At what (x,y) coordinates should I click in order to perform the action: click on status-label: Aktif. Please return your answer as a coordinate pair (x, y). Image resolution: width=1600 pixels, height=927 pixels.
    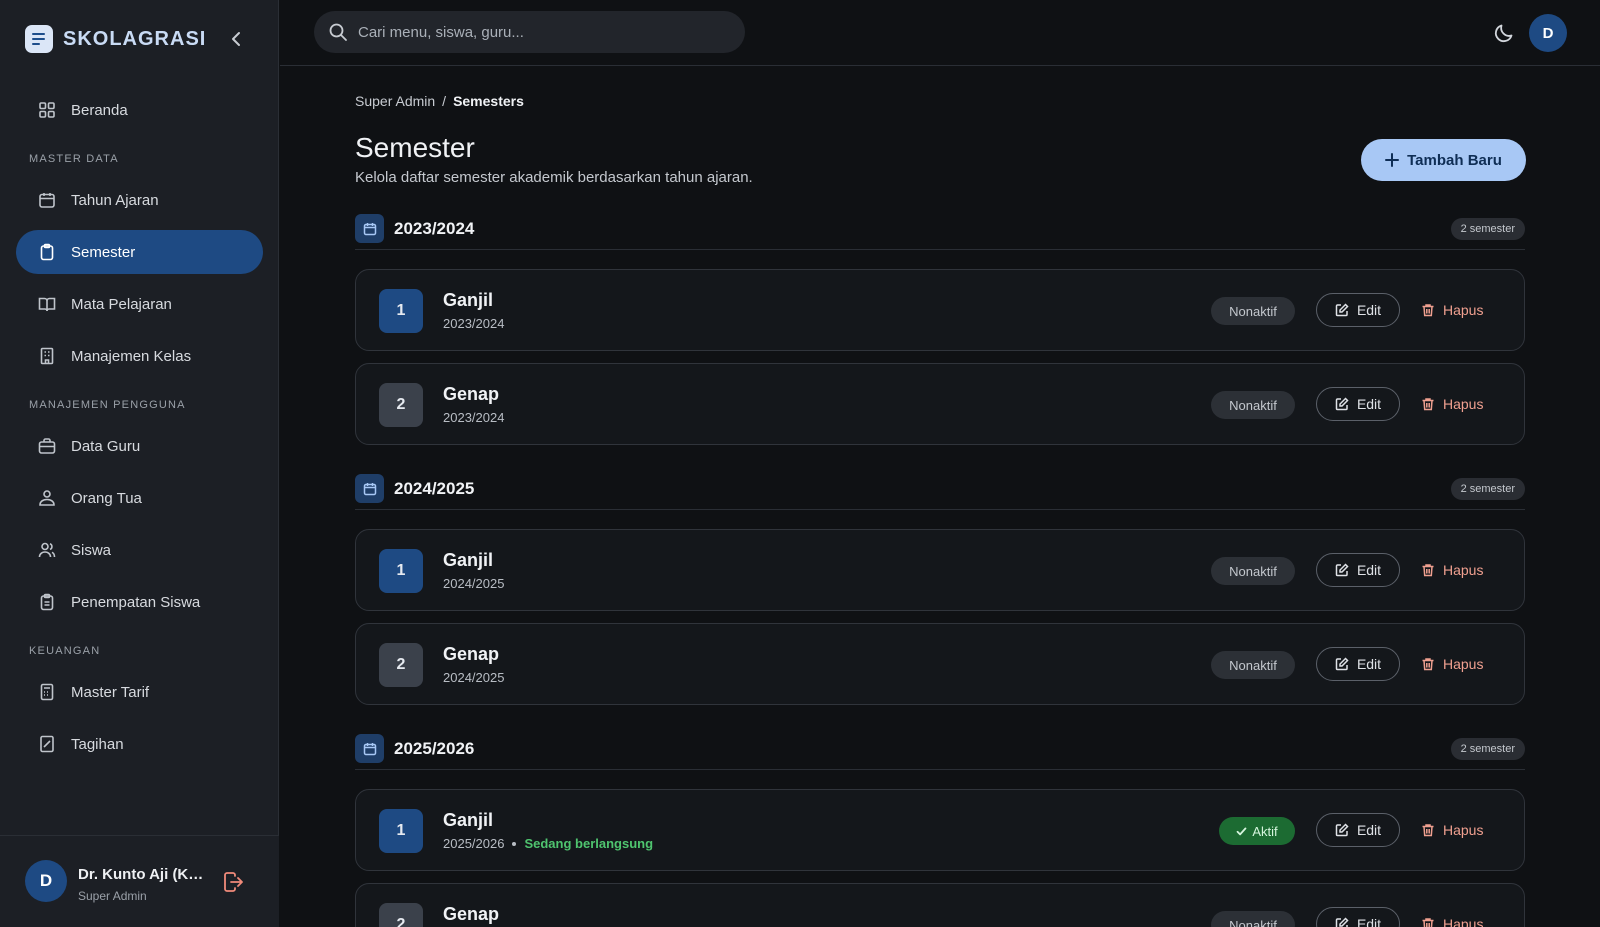
    Looking at the image, I should click on (1265, 831).